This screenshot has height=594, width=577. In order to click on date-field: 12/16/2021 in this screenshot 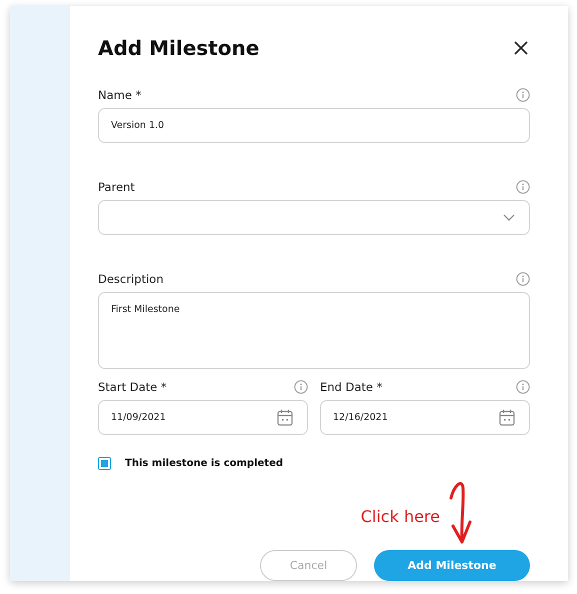, I will do `click(425, 417)`.